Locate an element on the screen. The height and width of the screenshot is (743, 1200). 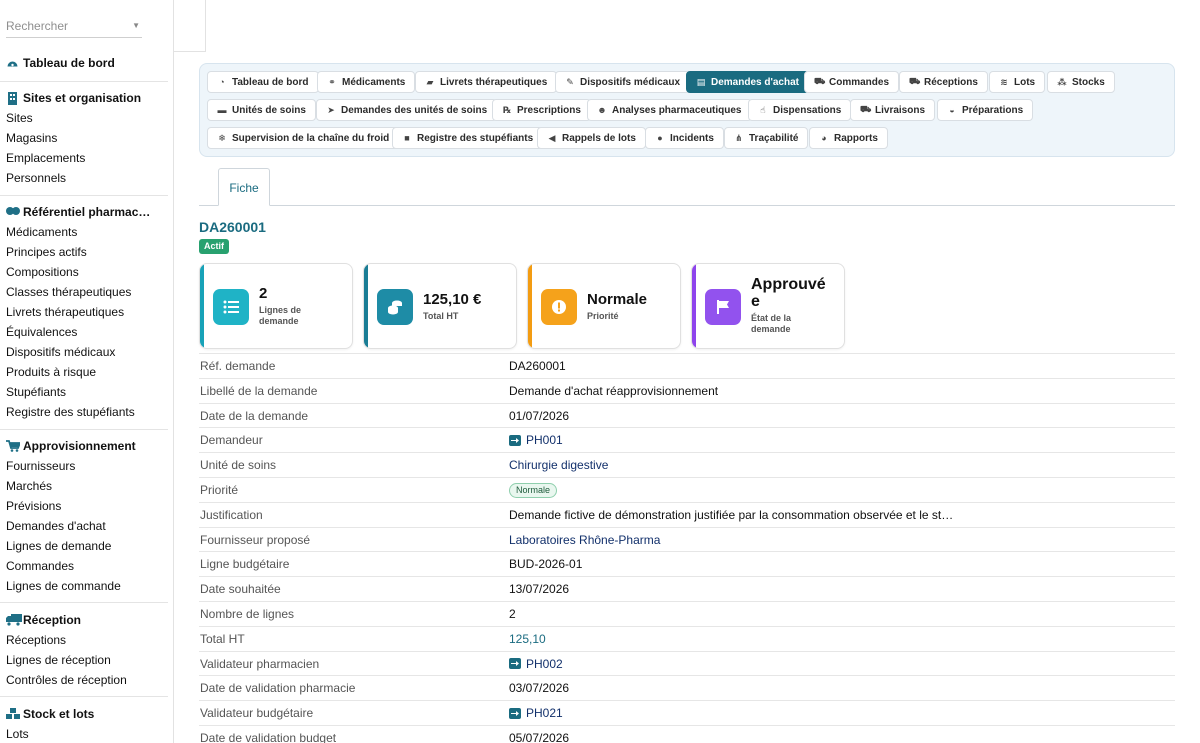
nav-commandes: ⛟ Commandes is located at coordinates (852, 82).